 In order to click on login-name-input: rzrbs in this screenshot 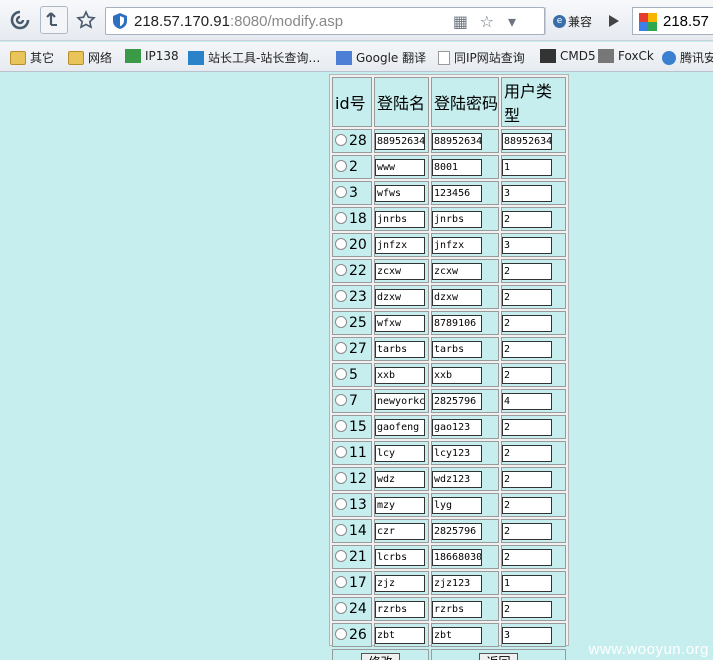, I will do `click(400, 609)`.